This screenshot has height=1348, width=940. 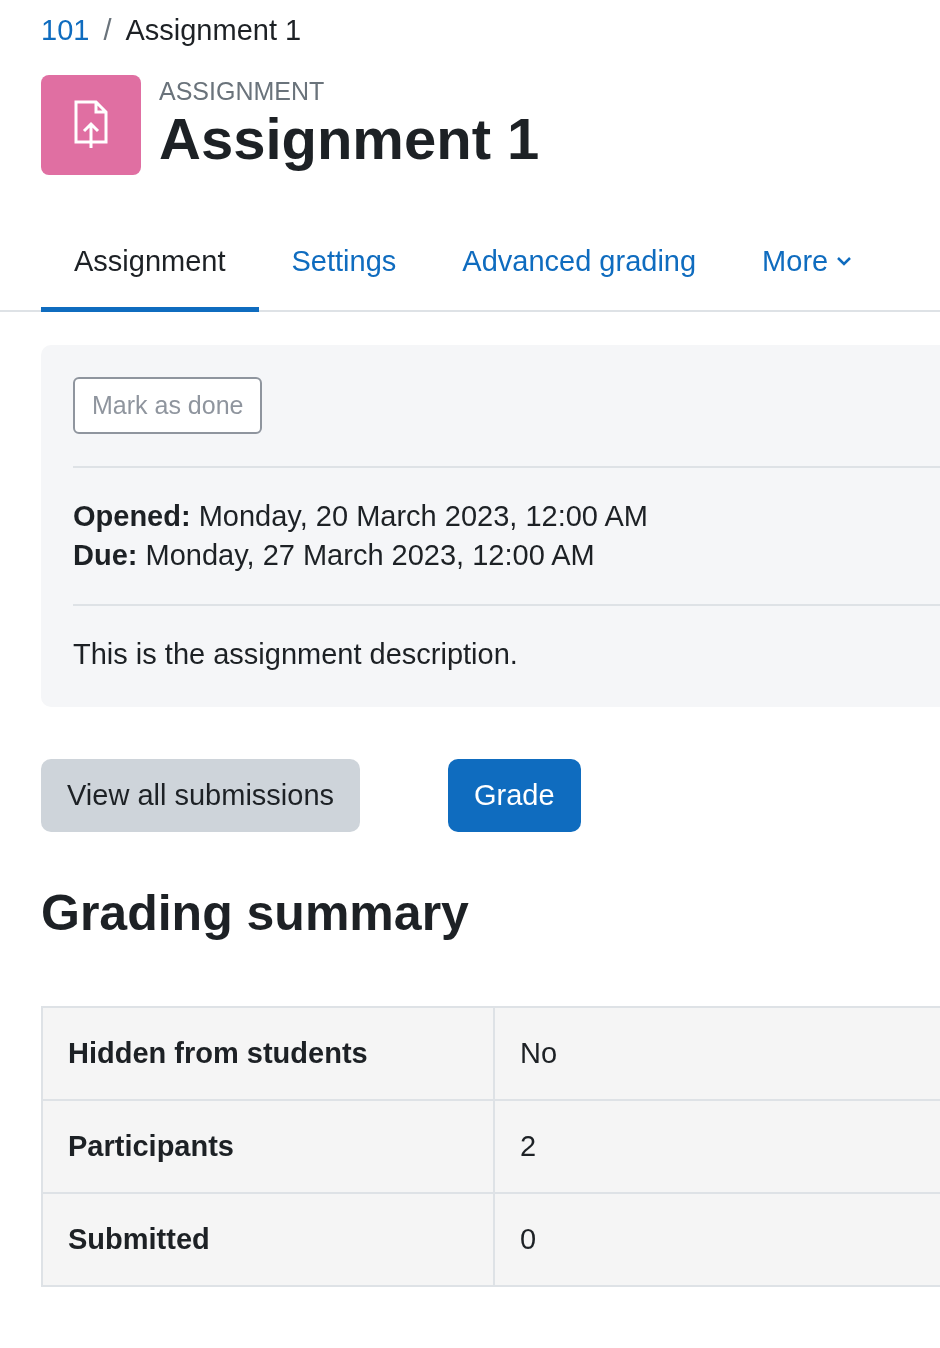 What do you see at coordinates (91, 125) in the screenshot?
I see `file-upload-icon` at bounding box center [91, 125].